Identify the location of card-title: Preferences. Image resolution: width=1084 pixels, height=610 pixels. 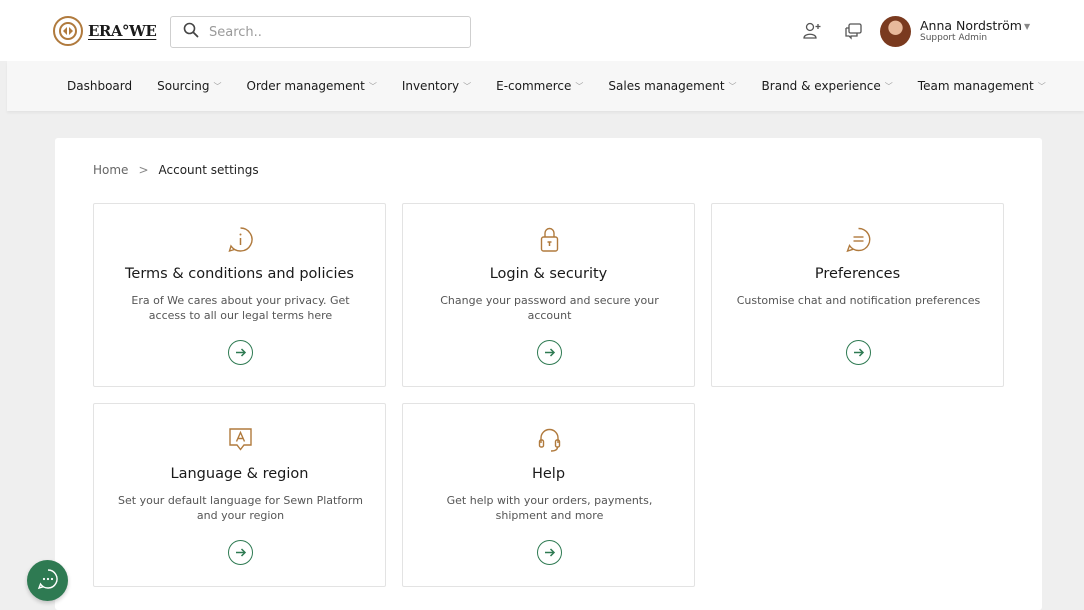
(857, 274).